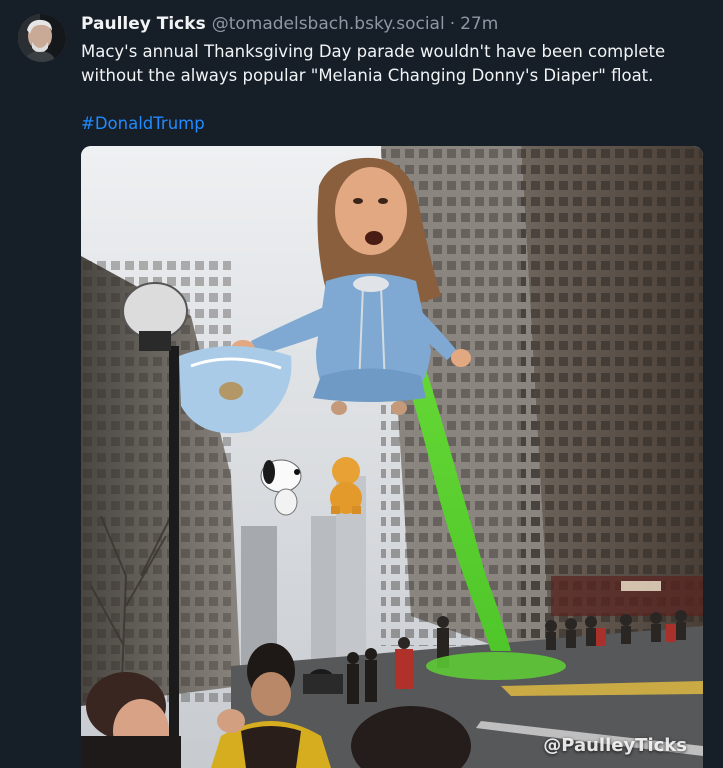 The height and width of the screenshot is (768, 723). I want to click on author-handle: @tomadelsbach.bsky.social, so click(328, 24).